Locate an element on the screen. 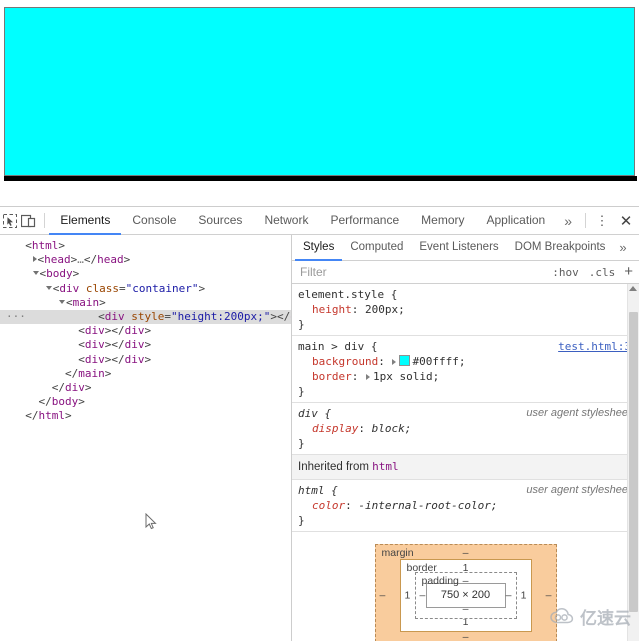  dom-tree-row: </main> is located at coordinates (145, 374).